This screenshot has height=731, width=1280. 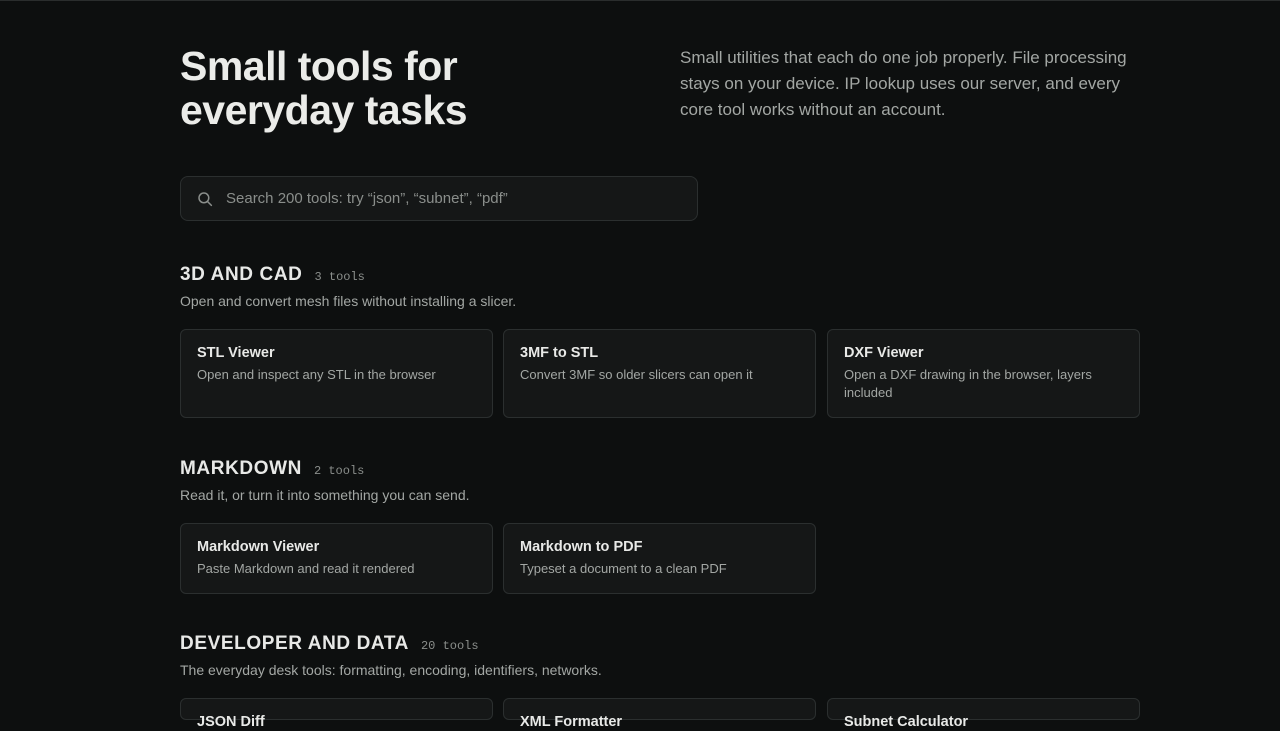 What do you see at coordinates (659, 714) in the screenshot?
I see `tool-card-xml-formatter: XML Formatter` at bounding box center [659, 714].